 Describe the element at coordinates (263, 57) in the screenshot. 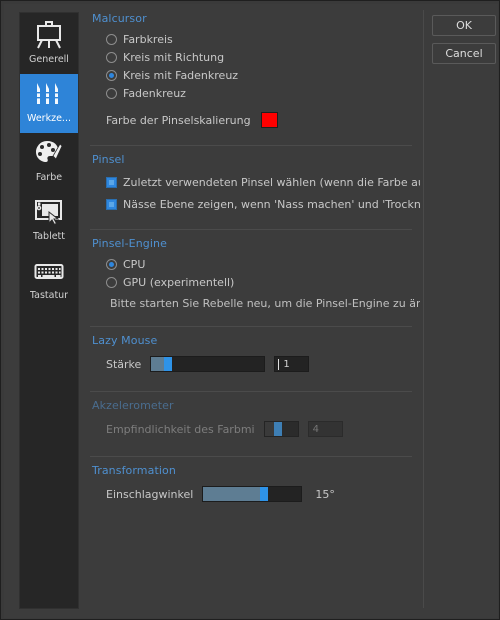

I see `radio-kreis-mit-richtung: Kreis mit Richtung` at that location.